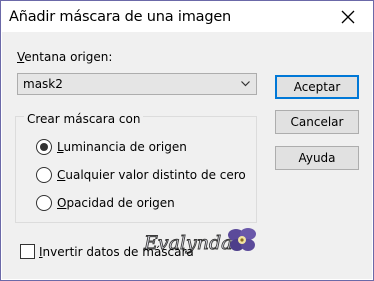 The width and height of the screenshot is (374, 281). Describe the element at coordinates (137, 84) in the screenshot. I see `source-window-dropdown: mask2` at that location.